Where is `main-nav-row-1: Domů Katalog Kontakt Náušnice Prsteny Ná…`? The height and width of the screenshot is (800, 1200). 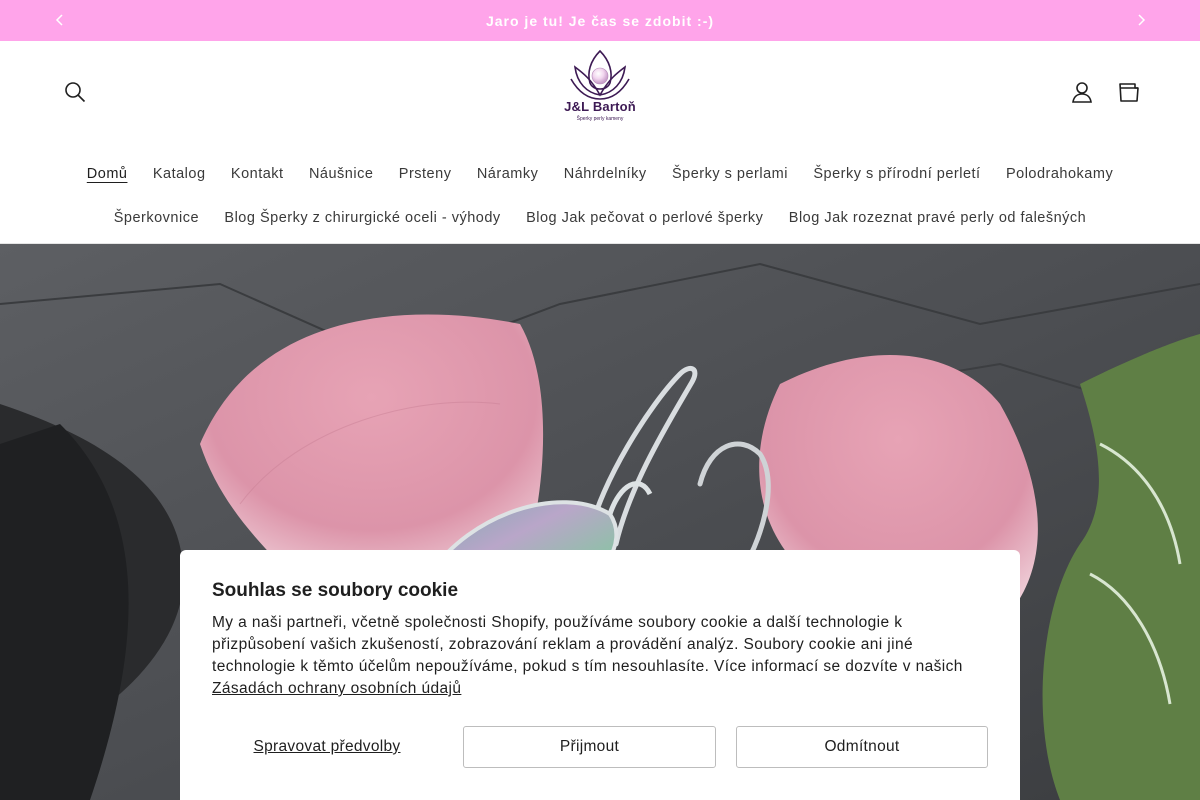
main-nav-row-1: Domů Katalog Kontakt Náušnice Prsteny Ná… is located at coordinates (600, 174).